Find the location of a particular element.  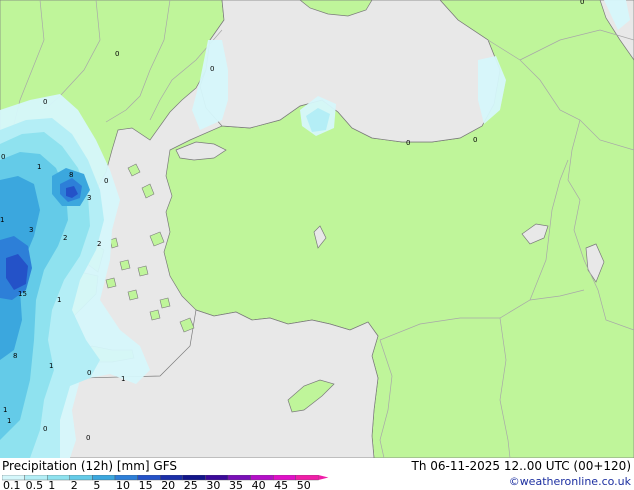

colorbar-label: 45 is located at coordinates (281, 484).